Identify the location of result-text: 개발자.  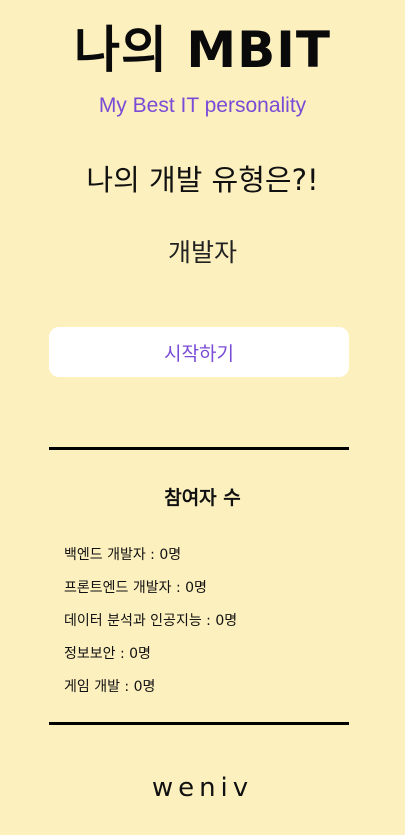
(202, 252).